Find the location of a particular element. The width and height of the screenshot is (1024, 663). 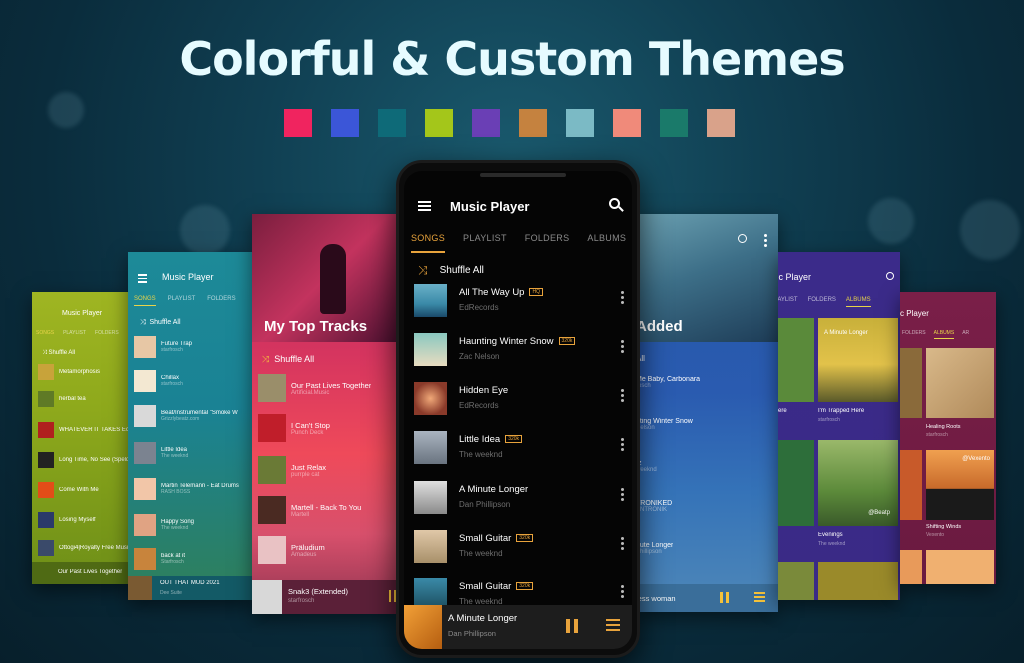

song-title: Me Baby, Carbonara is located at coordinates (668, 379).